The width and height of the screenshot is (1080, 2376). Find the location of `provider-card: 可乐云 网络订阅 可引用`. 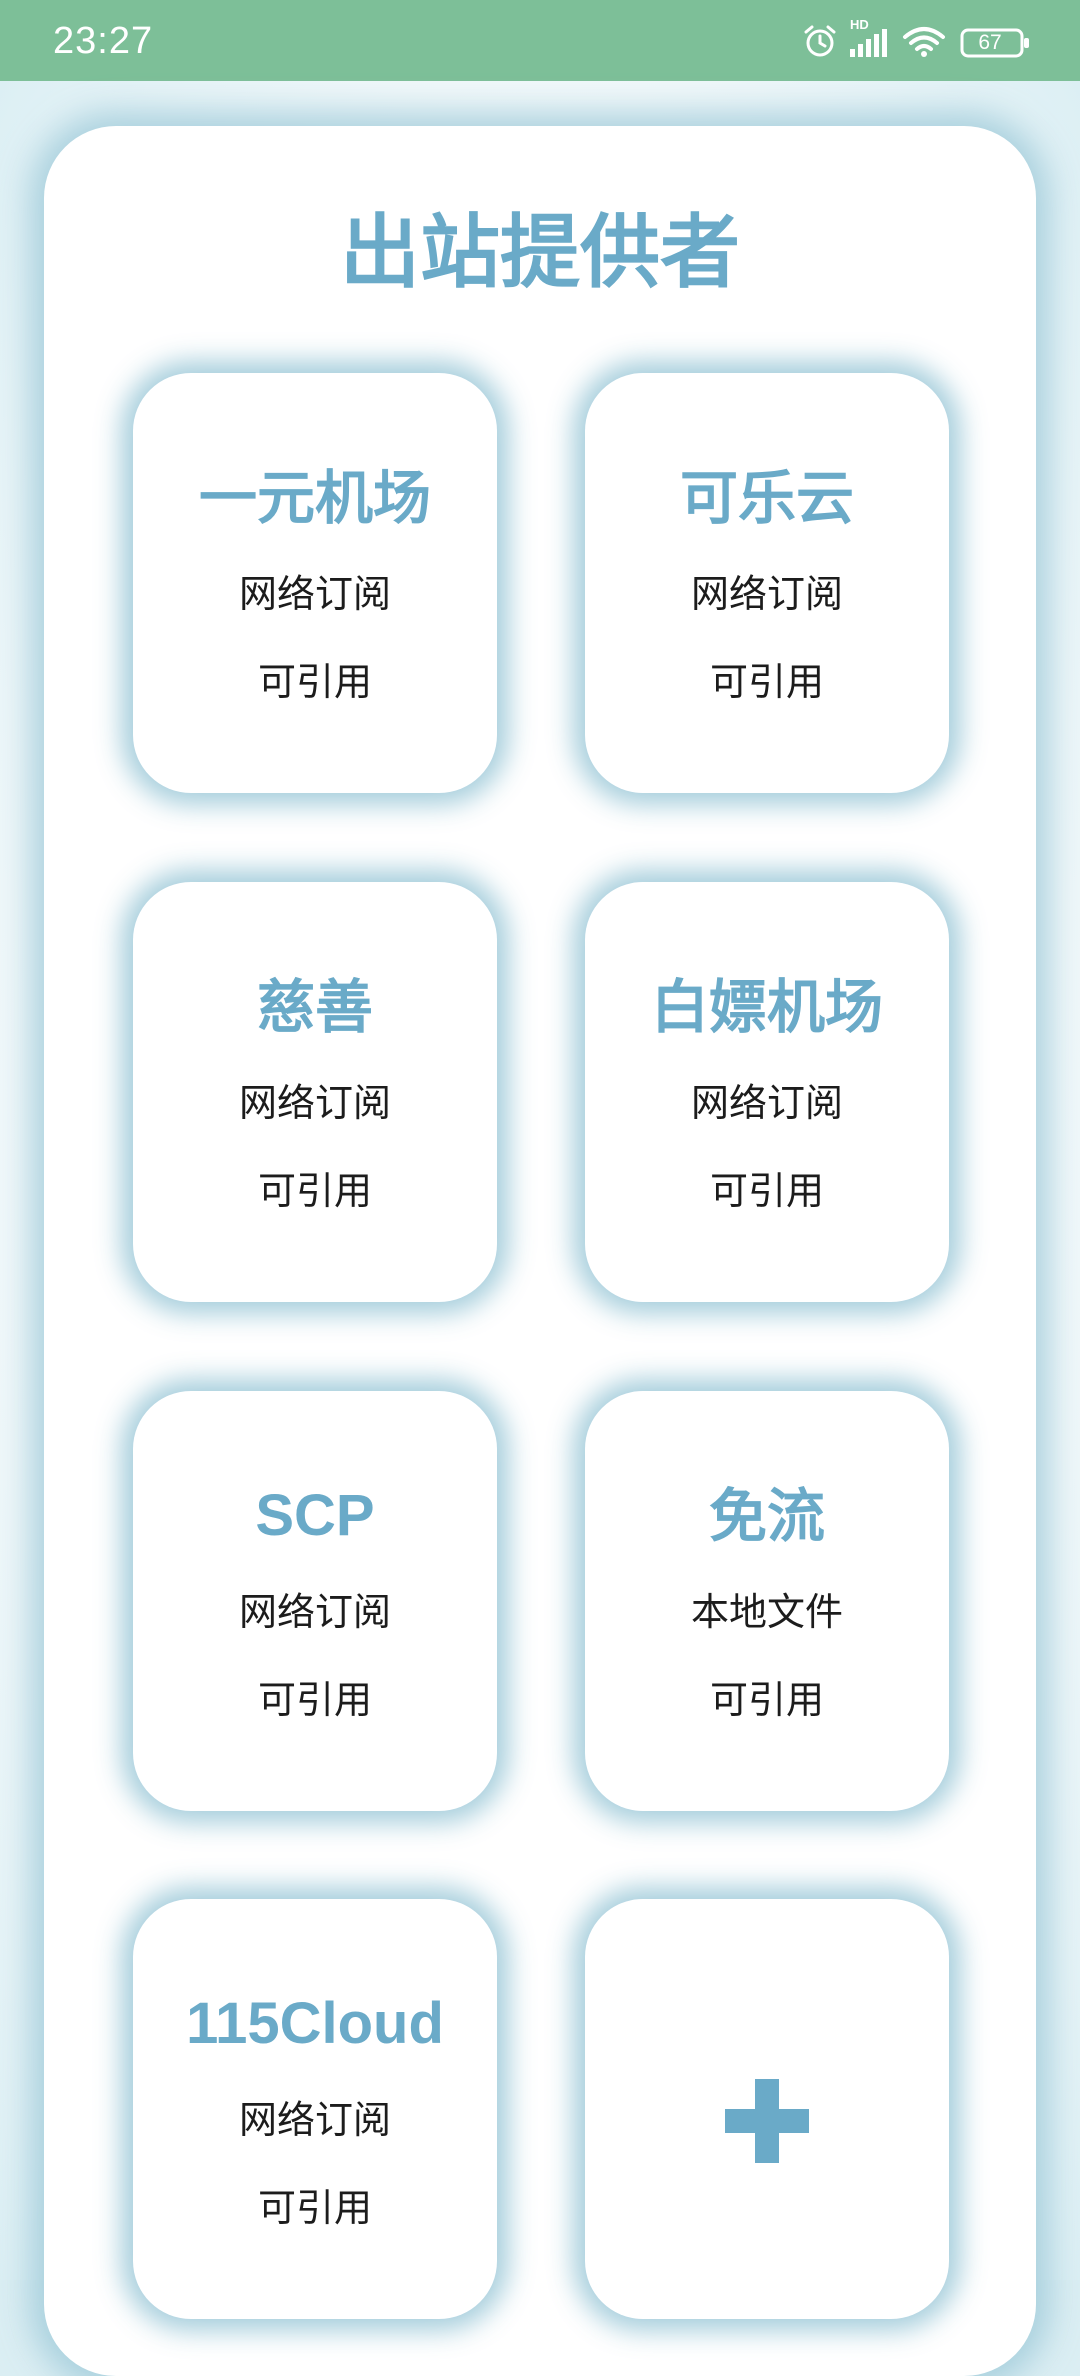

provider-card: 可乐云 网络订阅 可引用 is located at coordinates (767, 583).